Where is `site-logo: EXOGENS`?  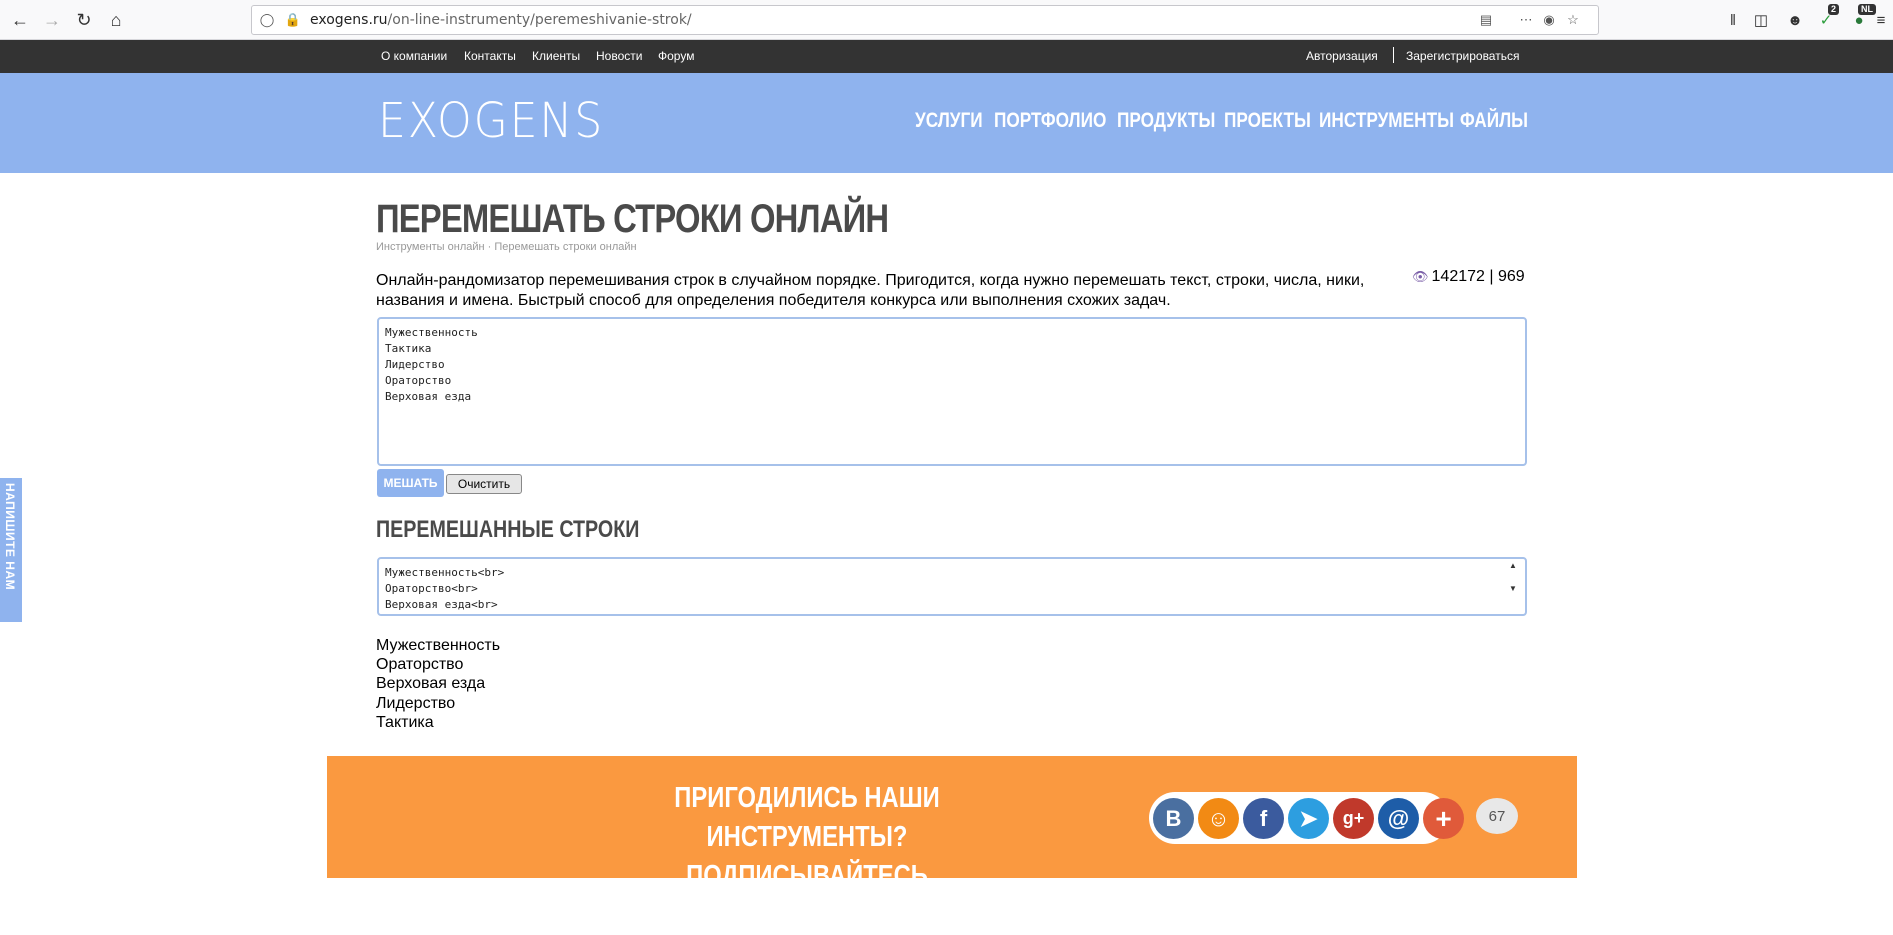
site-logo: EXOGENS is located at coordinates (491, 121).